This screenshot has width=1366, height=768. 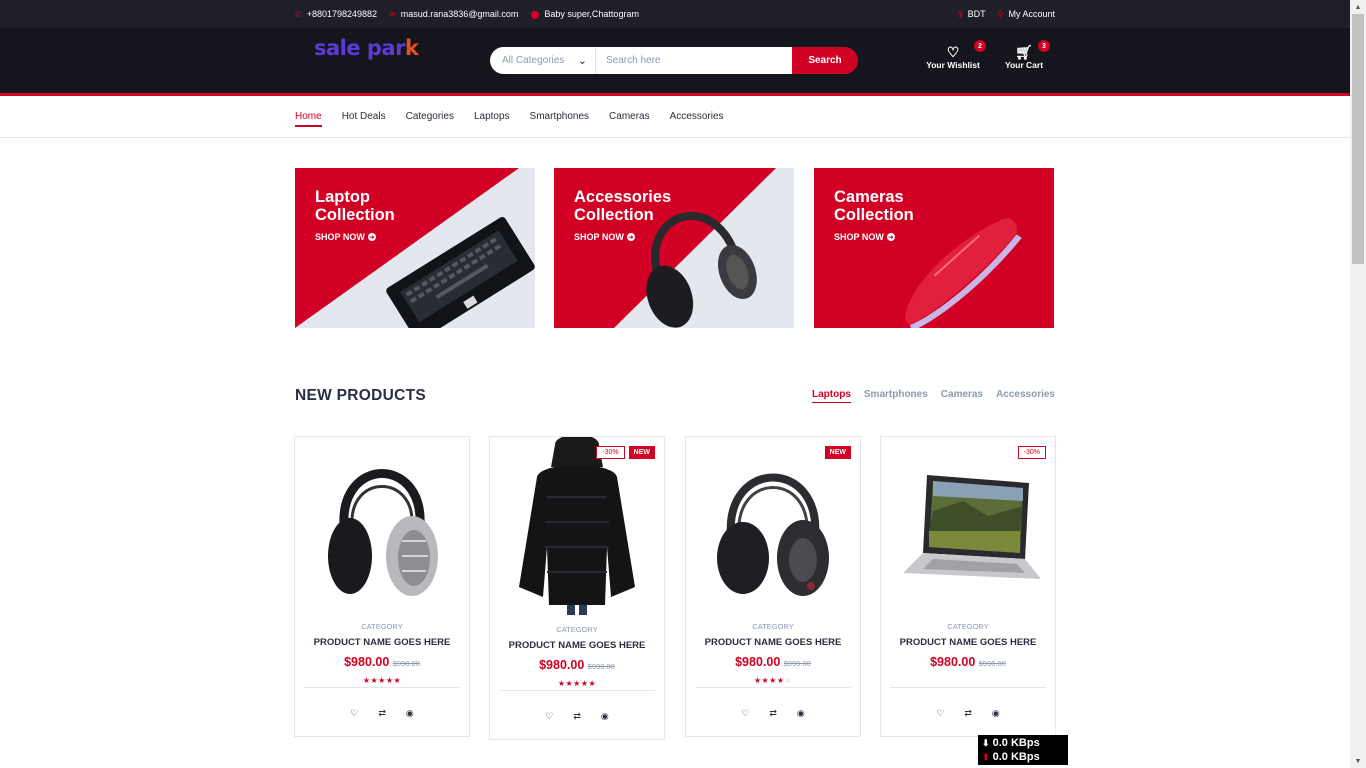 I want to click on currency-link: $ BDT, so click(x=971, y=14).